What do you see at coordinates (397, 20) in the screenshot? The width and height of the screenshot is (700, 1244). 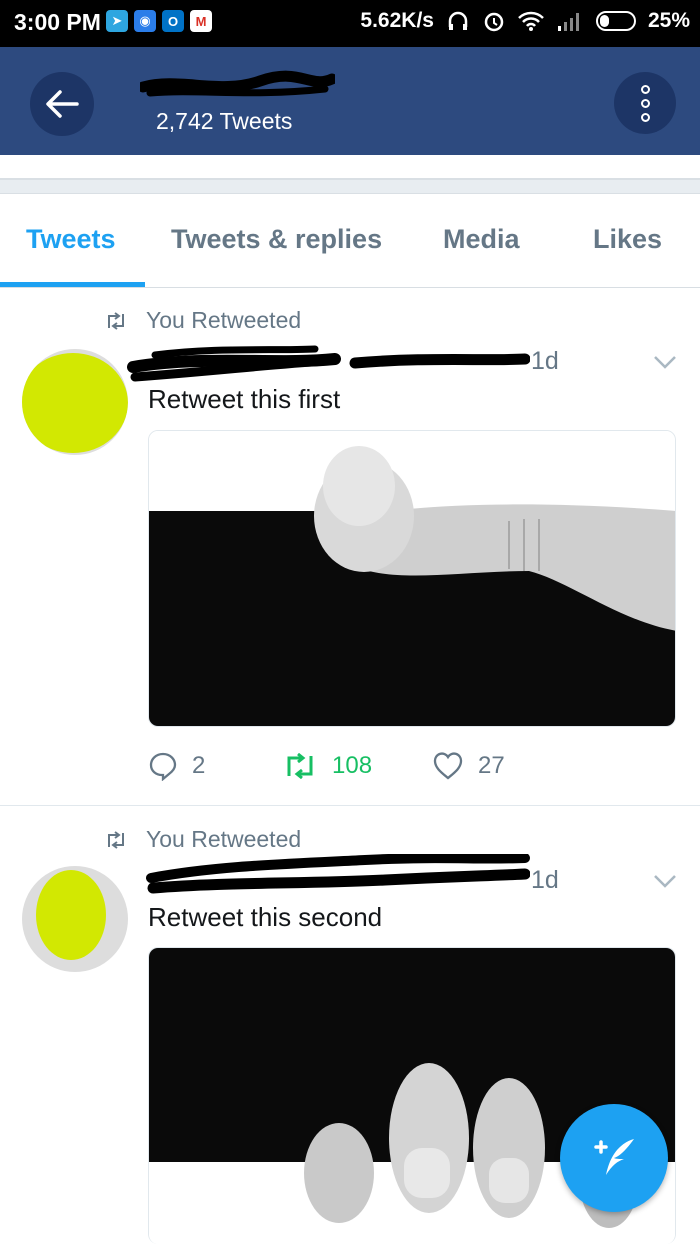 I see `network-speed: 5.62K/s` at bounding box center [397, 20].